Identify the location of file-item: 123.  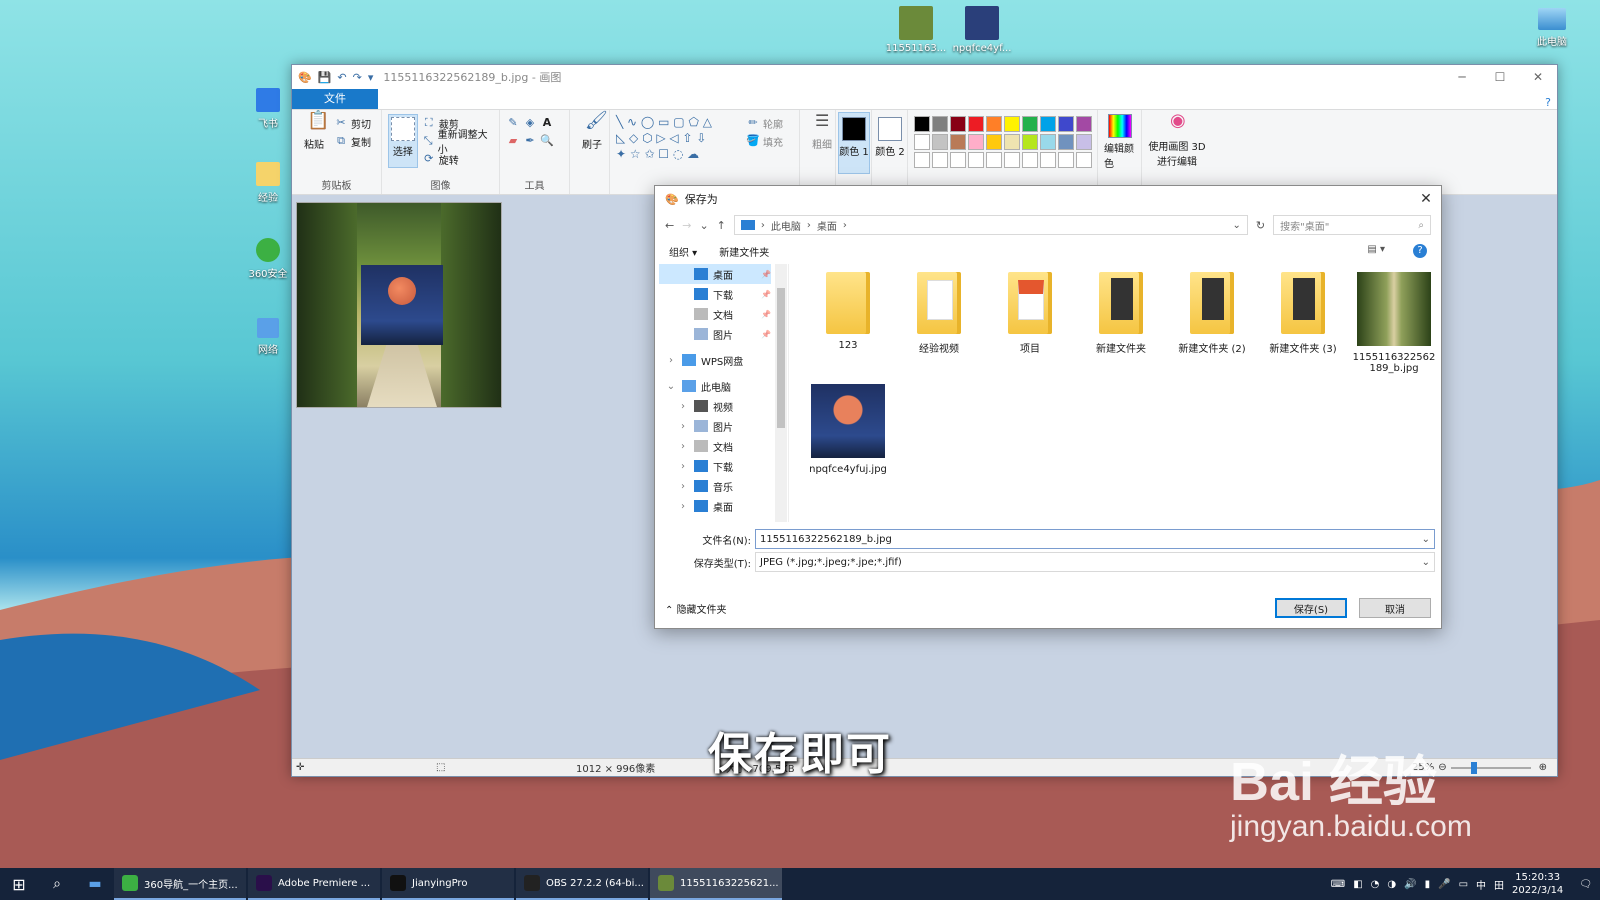
(848, 311).